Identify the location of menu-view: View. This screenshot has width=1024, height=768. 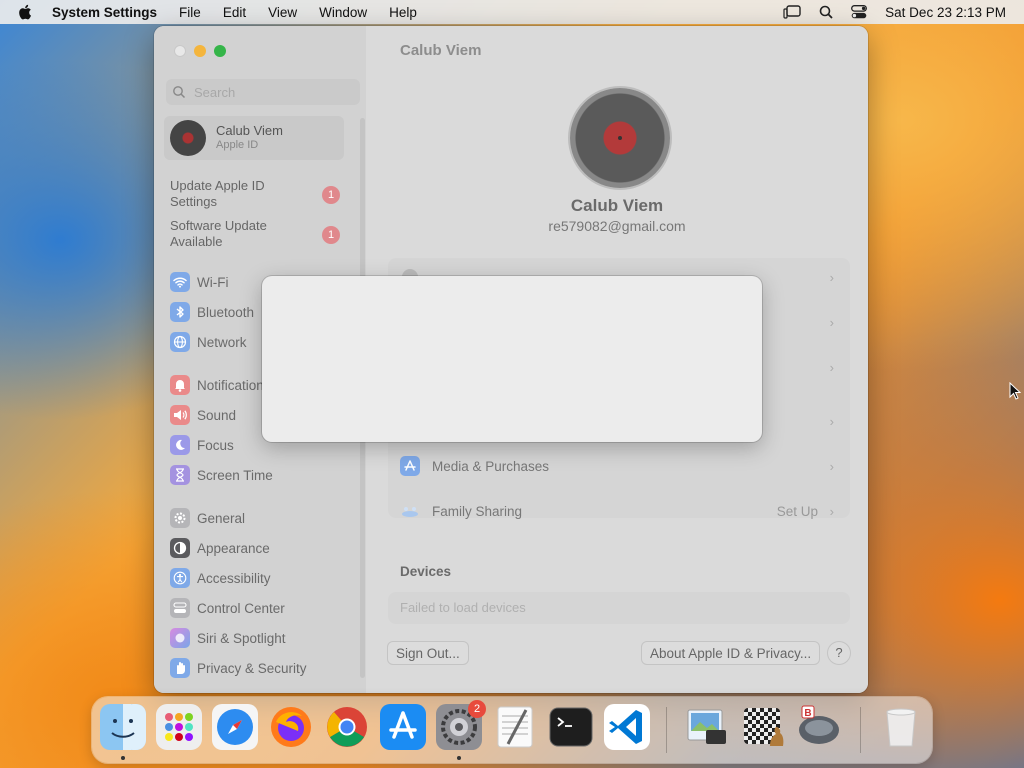
(282, 12).